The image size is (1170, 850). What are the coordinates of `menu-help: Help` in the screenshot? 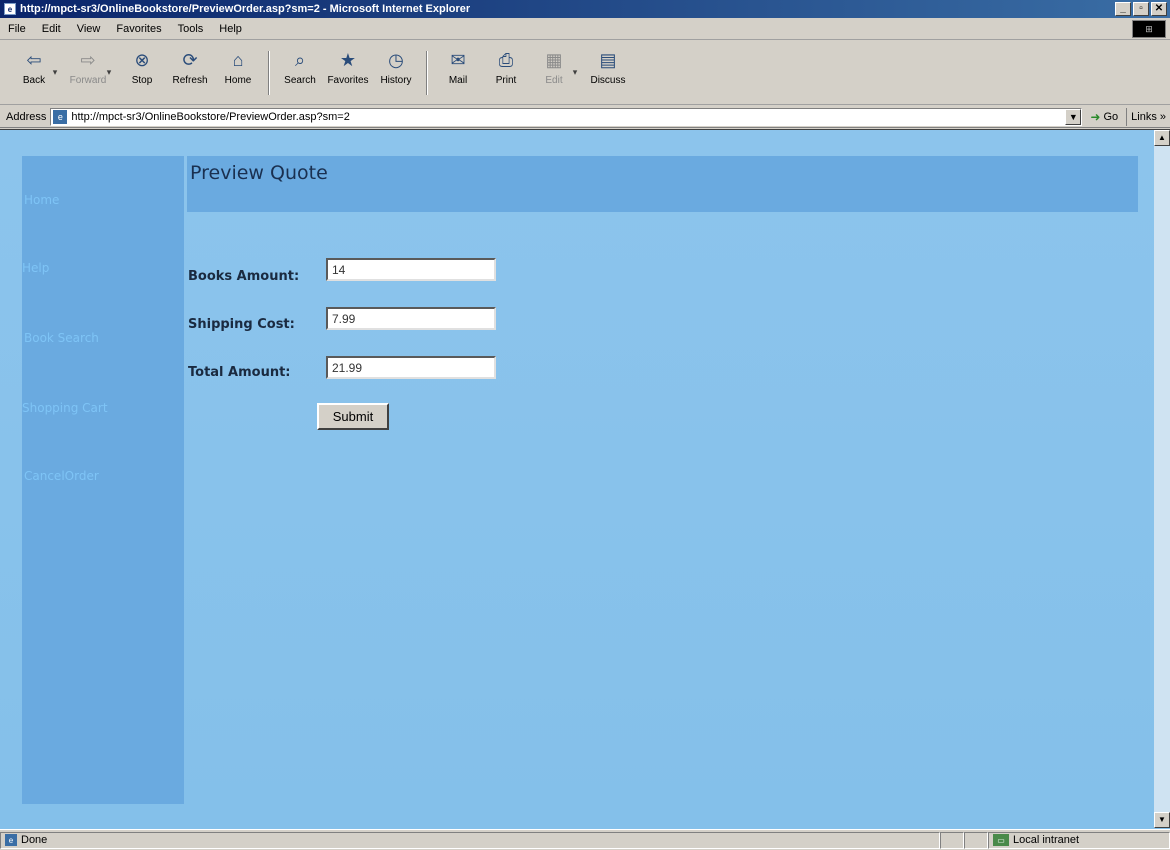 It's located at (230, 29).